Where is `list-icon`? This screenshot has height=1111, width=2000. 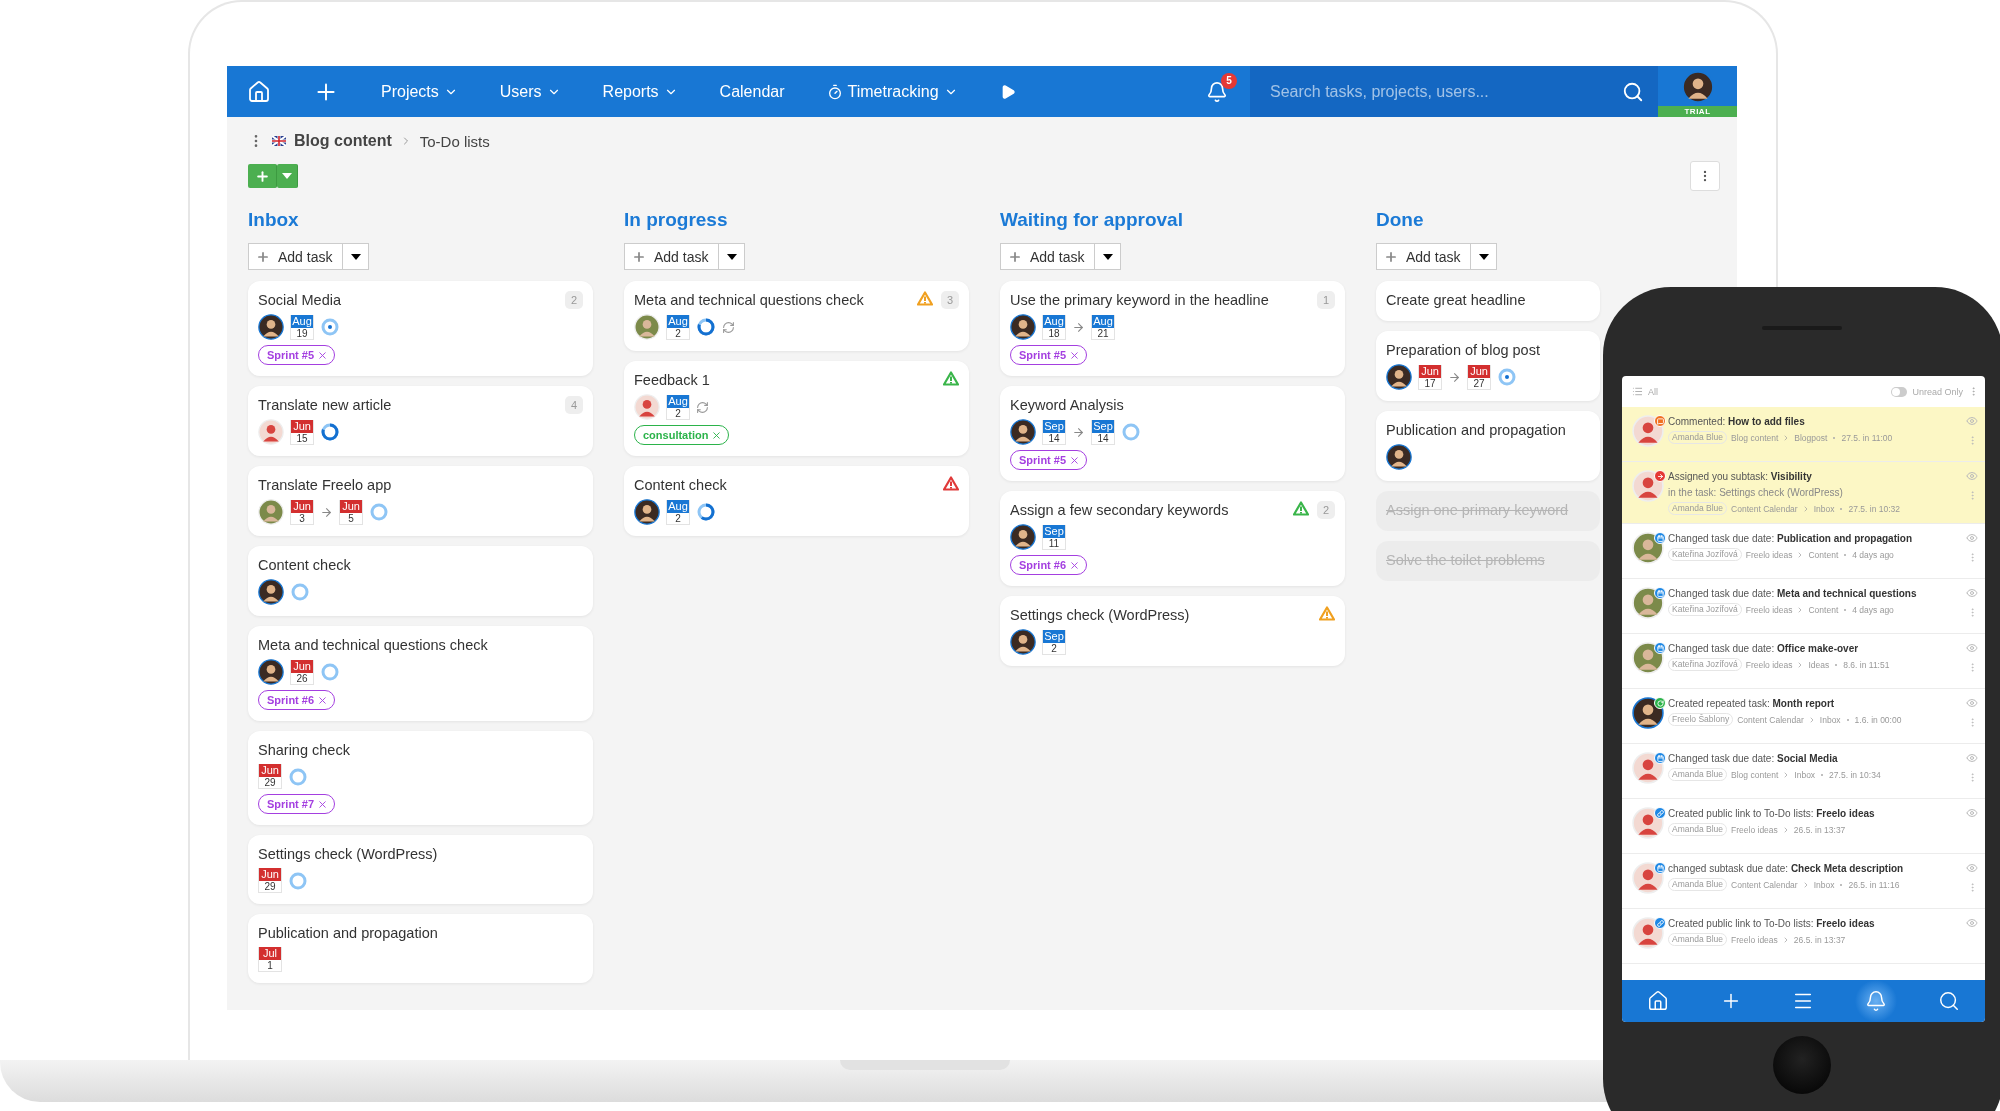
list-icon is located at coordinates (1637, 391).